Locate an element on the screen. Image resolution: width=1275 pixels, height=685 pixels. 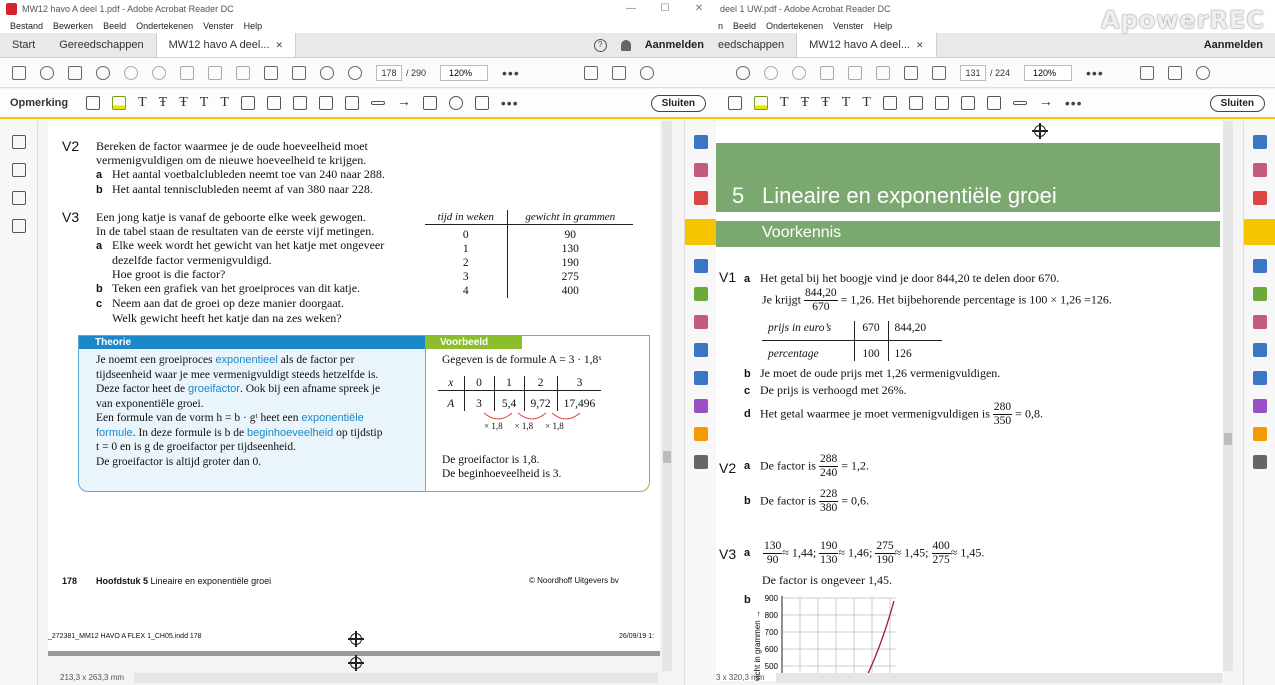
maximize-icon: ☐ is located at coordinates (665, 9).